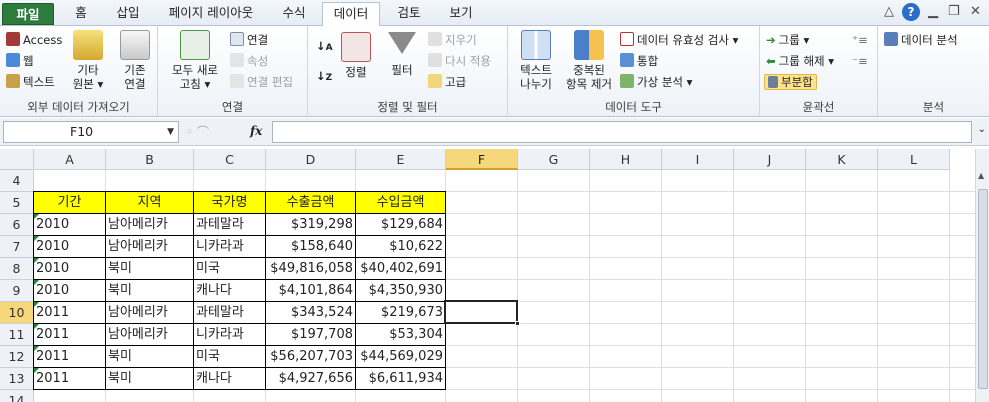 Image resolution: width=989 pixels, height=402 pixels. What do you see at coordinates (679, 40) in the screenshot?
I see `data-validation-button: 데이터 유효성 검사 ▾` at bounding box center [679, 40].